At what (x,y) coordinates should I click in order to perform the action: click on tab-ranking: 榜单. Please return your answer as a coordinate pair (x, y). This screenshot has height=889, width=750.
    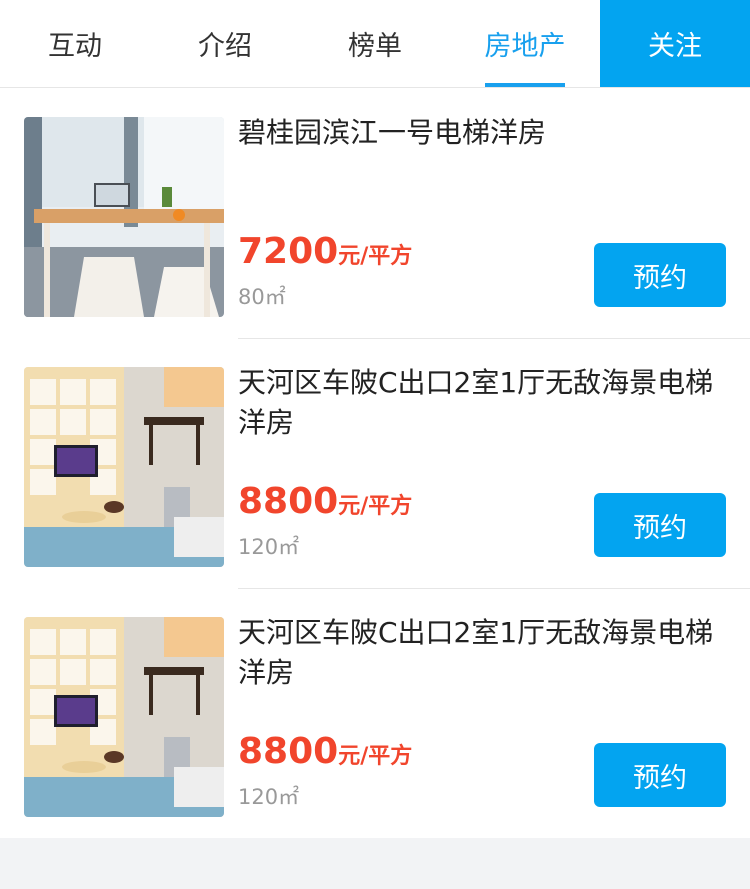
    Looking at the image, I should click on (375, 43).